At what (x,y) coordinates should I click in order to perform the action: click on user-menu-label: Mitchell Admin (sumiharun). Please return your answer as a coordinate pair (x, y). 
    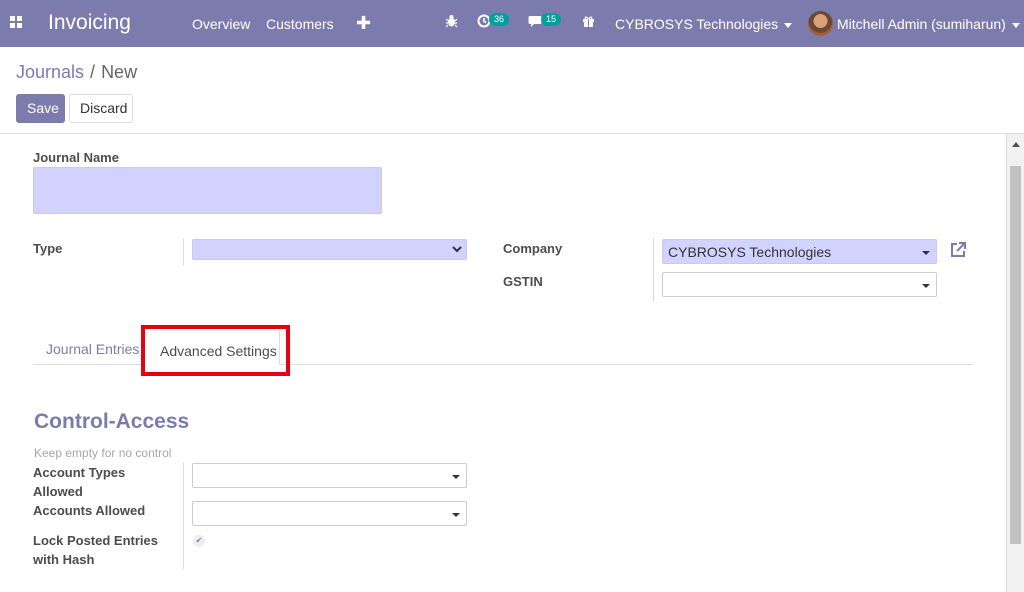
    Looking at the image, I should click on (921, 24).